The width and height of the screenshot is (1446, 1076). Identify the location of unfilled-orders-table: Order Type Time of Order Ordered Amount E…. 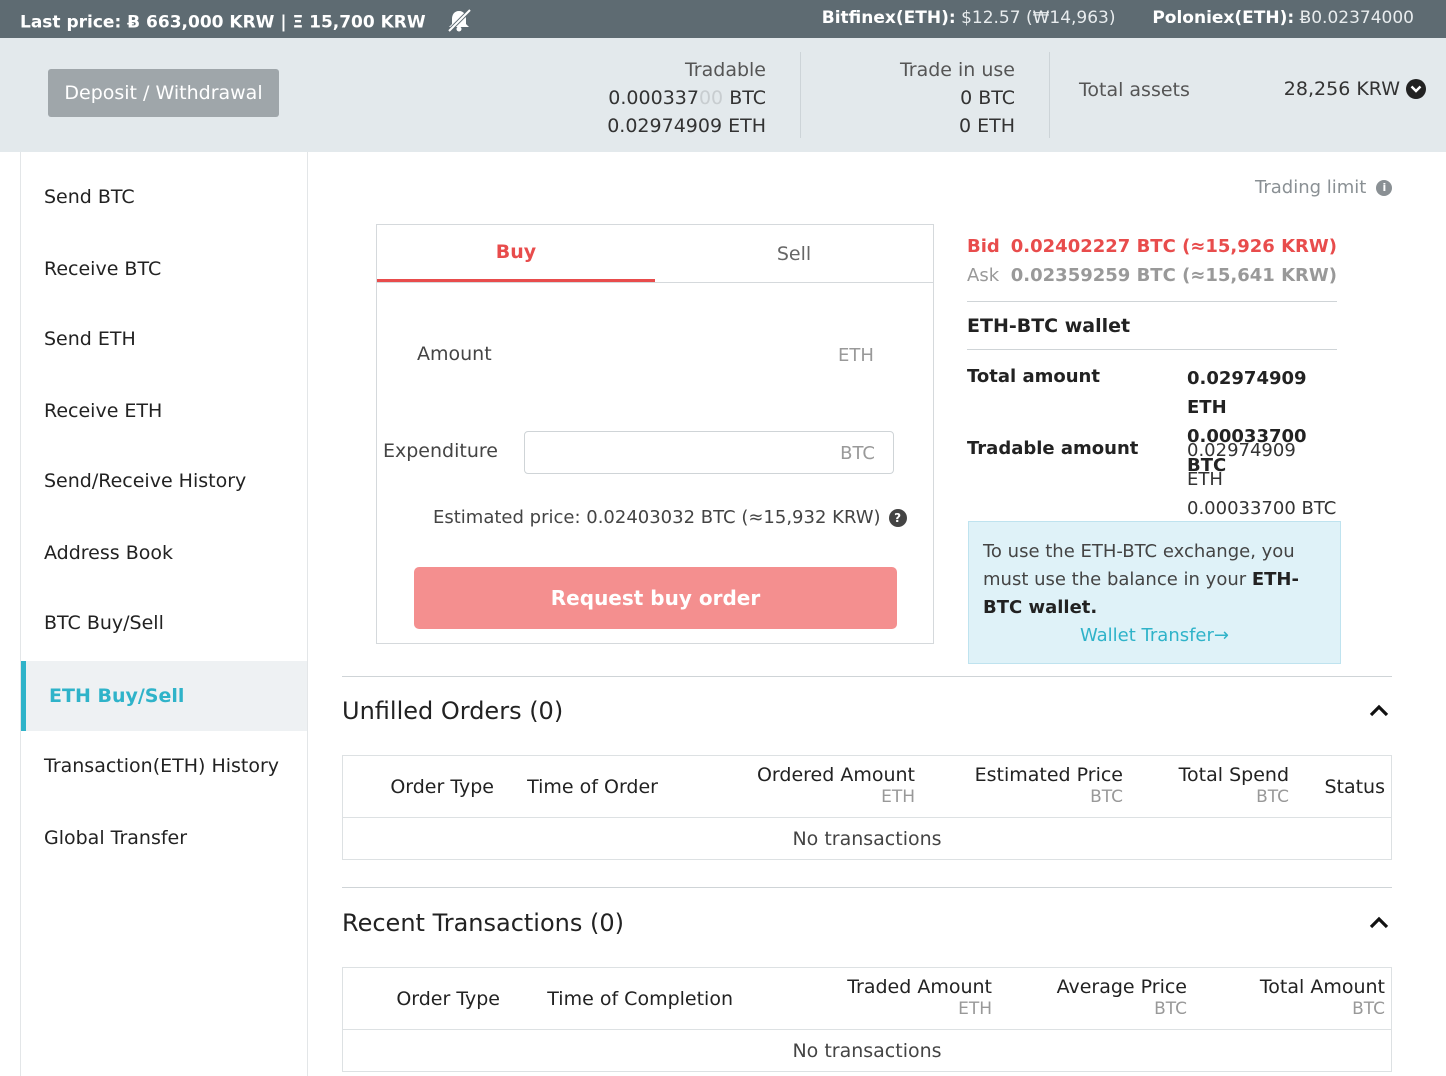
(867, 807).